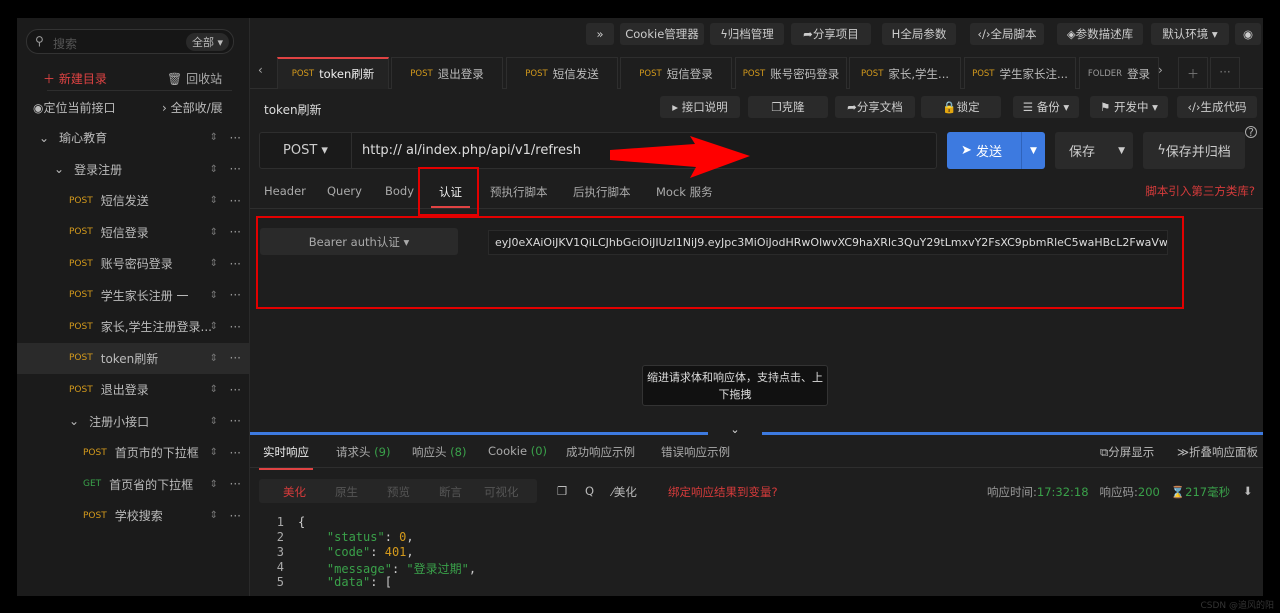  What do you see at coordinates (363, 452) in the screenshot?
I see `tab-request-headers: 请求头 (9)` at bounding box center [363, 452].